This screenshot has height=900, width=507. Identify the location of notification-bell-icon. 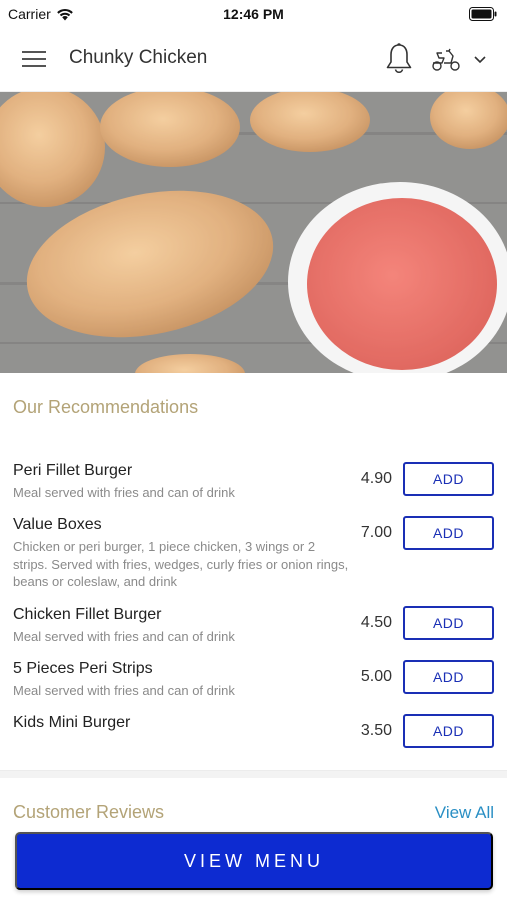
(399, 59).